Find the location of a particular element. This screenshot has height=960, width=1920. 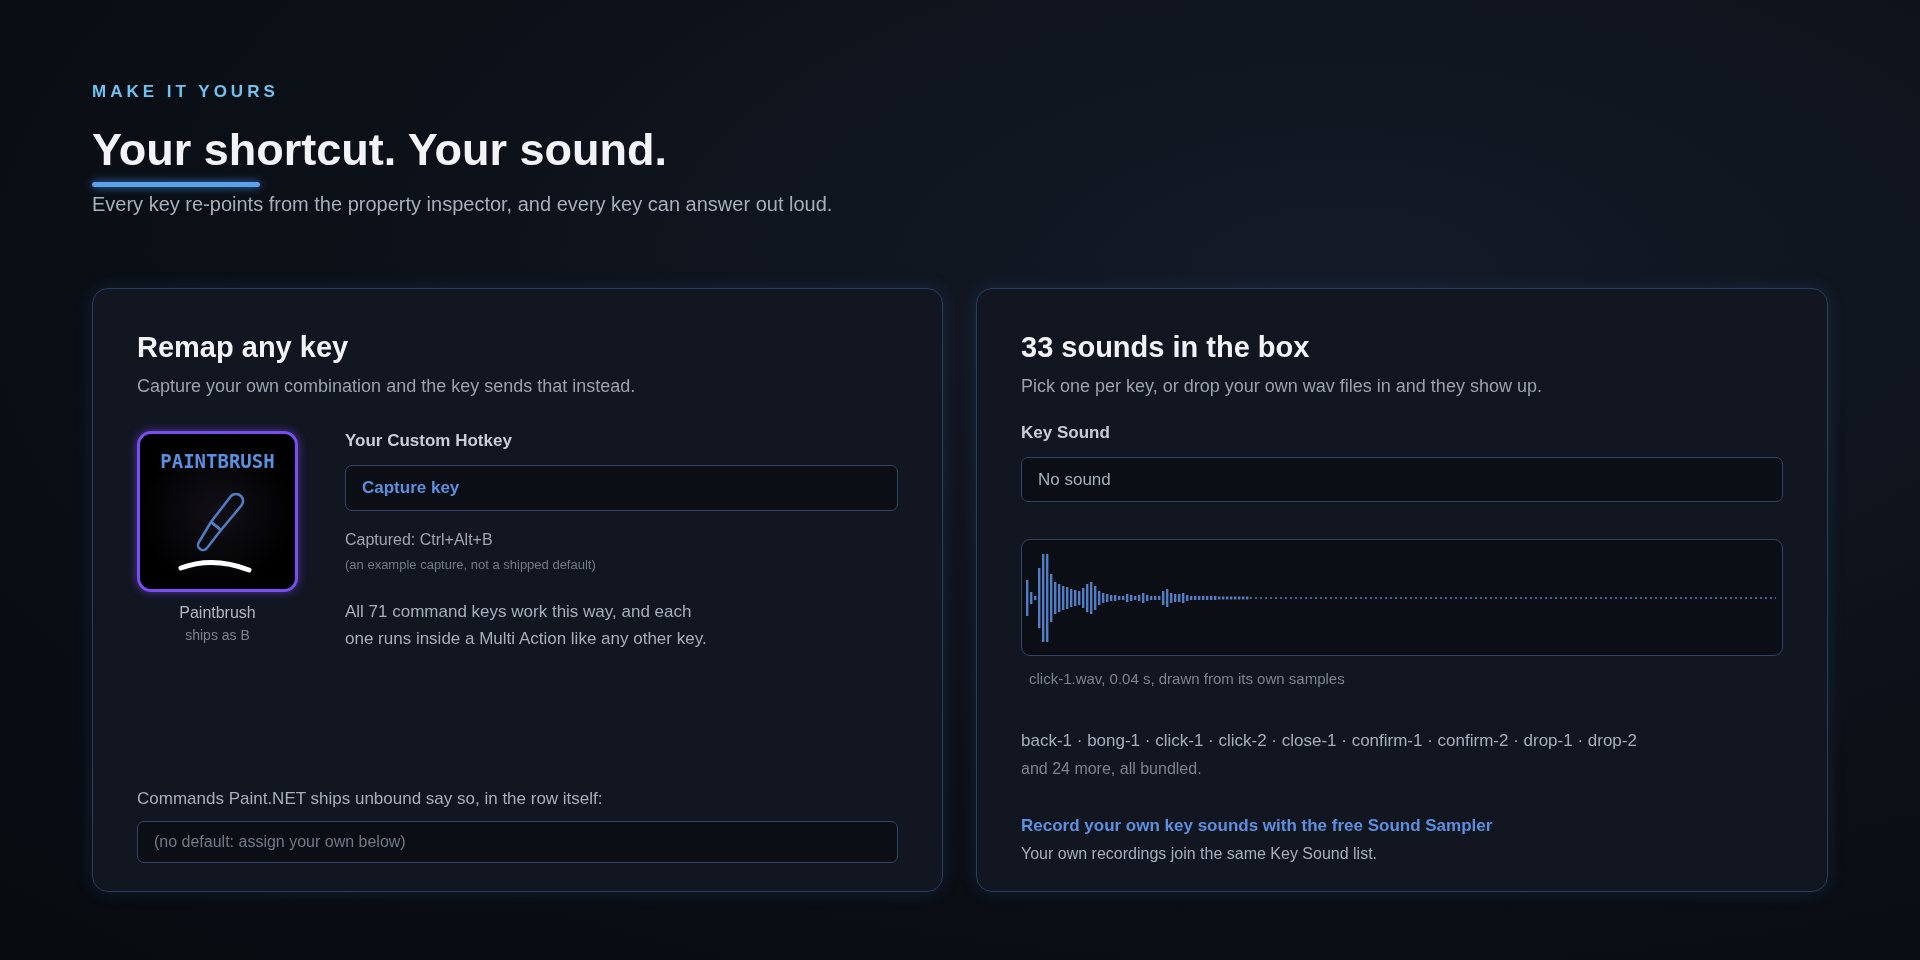

field-label: Your Custom Hotkey is located at coordinates (428, 441).